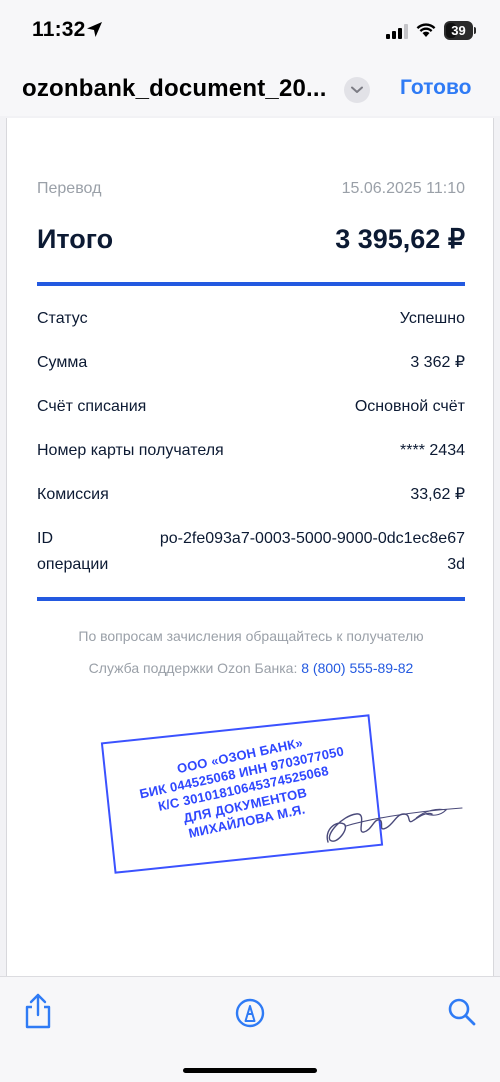 Image resolution: width=500 pixels, height=1082 pixels. What do you see at coordinates (432, 450) in the screenshot?
I see `detail-value: **** 2434` at bounding box center [432, 450].